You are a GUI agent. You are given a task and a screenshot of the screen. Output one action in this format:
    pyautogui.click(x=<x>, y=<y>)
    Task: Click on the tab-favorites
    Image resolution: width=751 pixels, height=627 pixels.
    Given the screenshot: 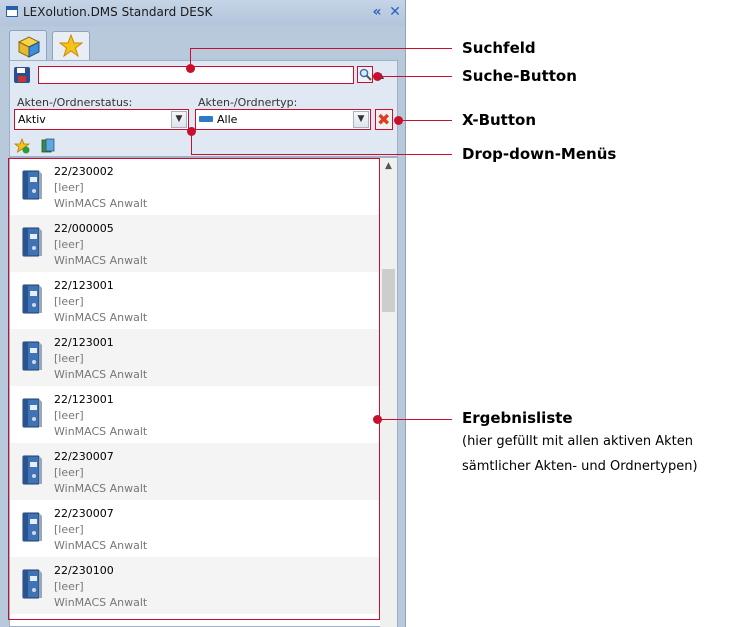 What is the action you would take?
    pyautogui.click(x=71, y=45)
    